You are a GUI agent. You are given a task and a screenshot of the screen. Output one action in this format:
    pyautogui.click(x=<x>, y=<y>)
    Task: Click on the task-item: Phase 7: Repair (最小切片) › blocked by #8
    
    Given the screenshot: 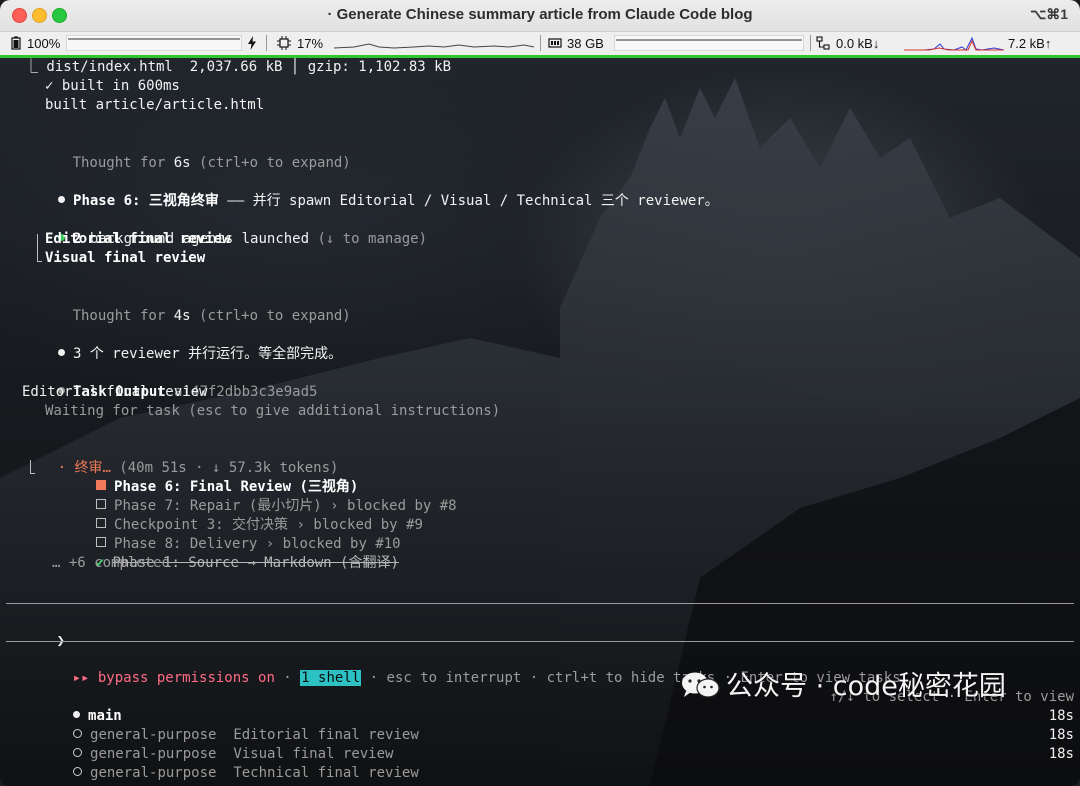 What is the action you would take?
    pyautogui.click(x=251, y=496)
    